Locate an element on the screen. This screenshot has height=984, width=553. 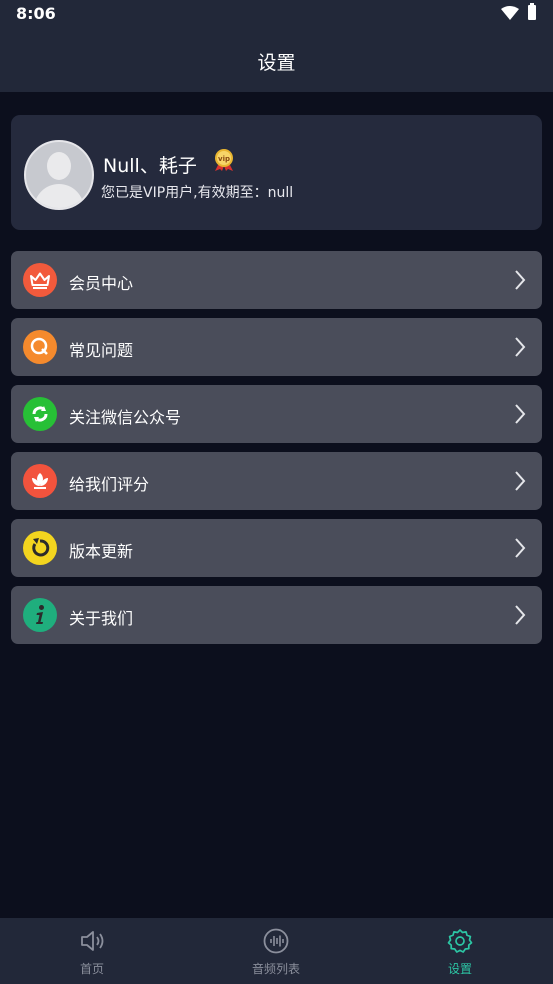
menu-item-rate-us: 给我们评分 is located at coordinates (276, 481).